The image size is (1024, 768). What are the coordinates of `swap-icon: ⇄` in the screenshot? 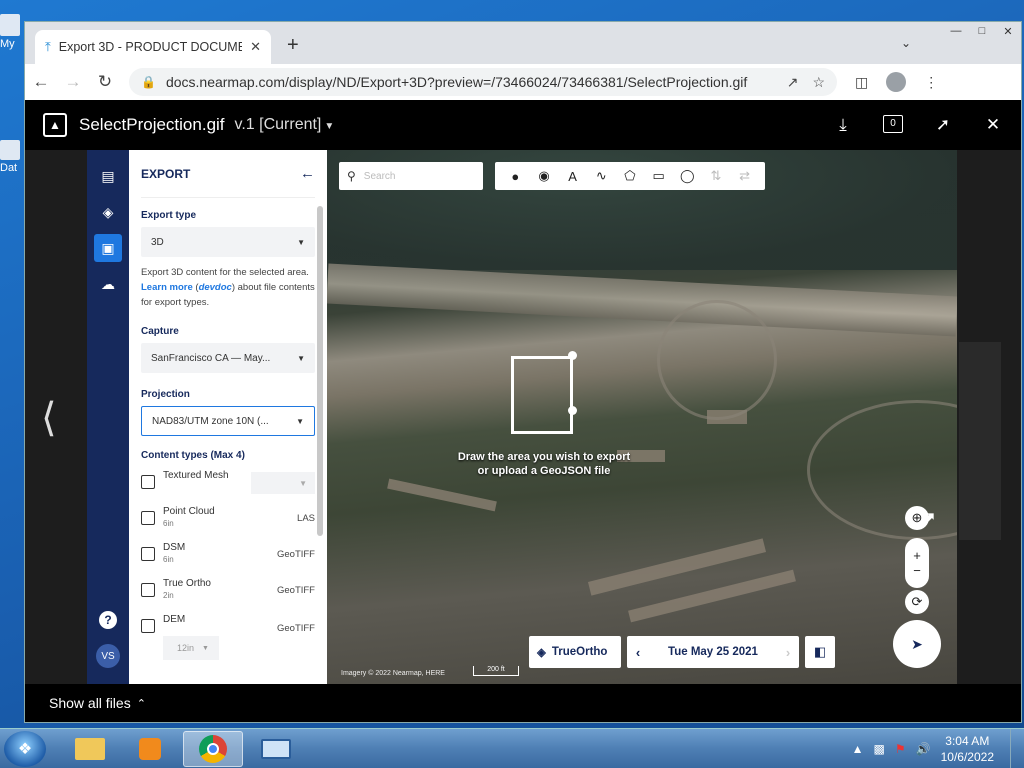 It's located at (745, 176).